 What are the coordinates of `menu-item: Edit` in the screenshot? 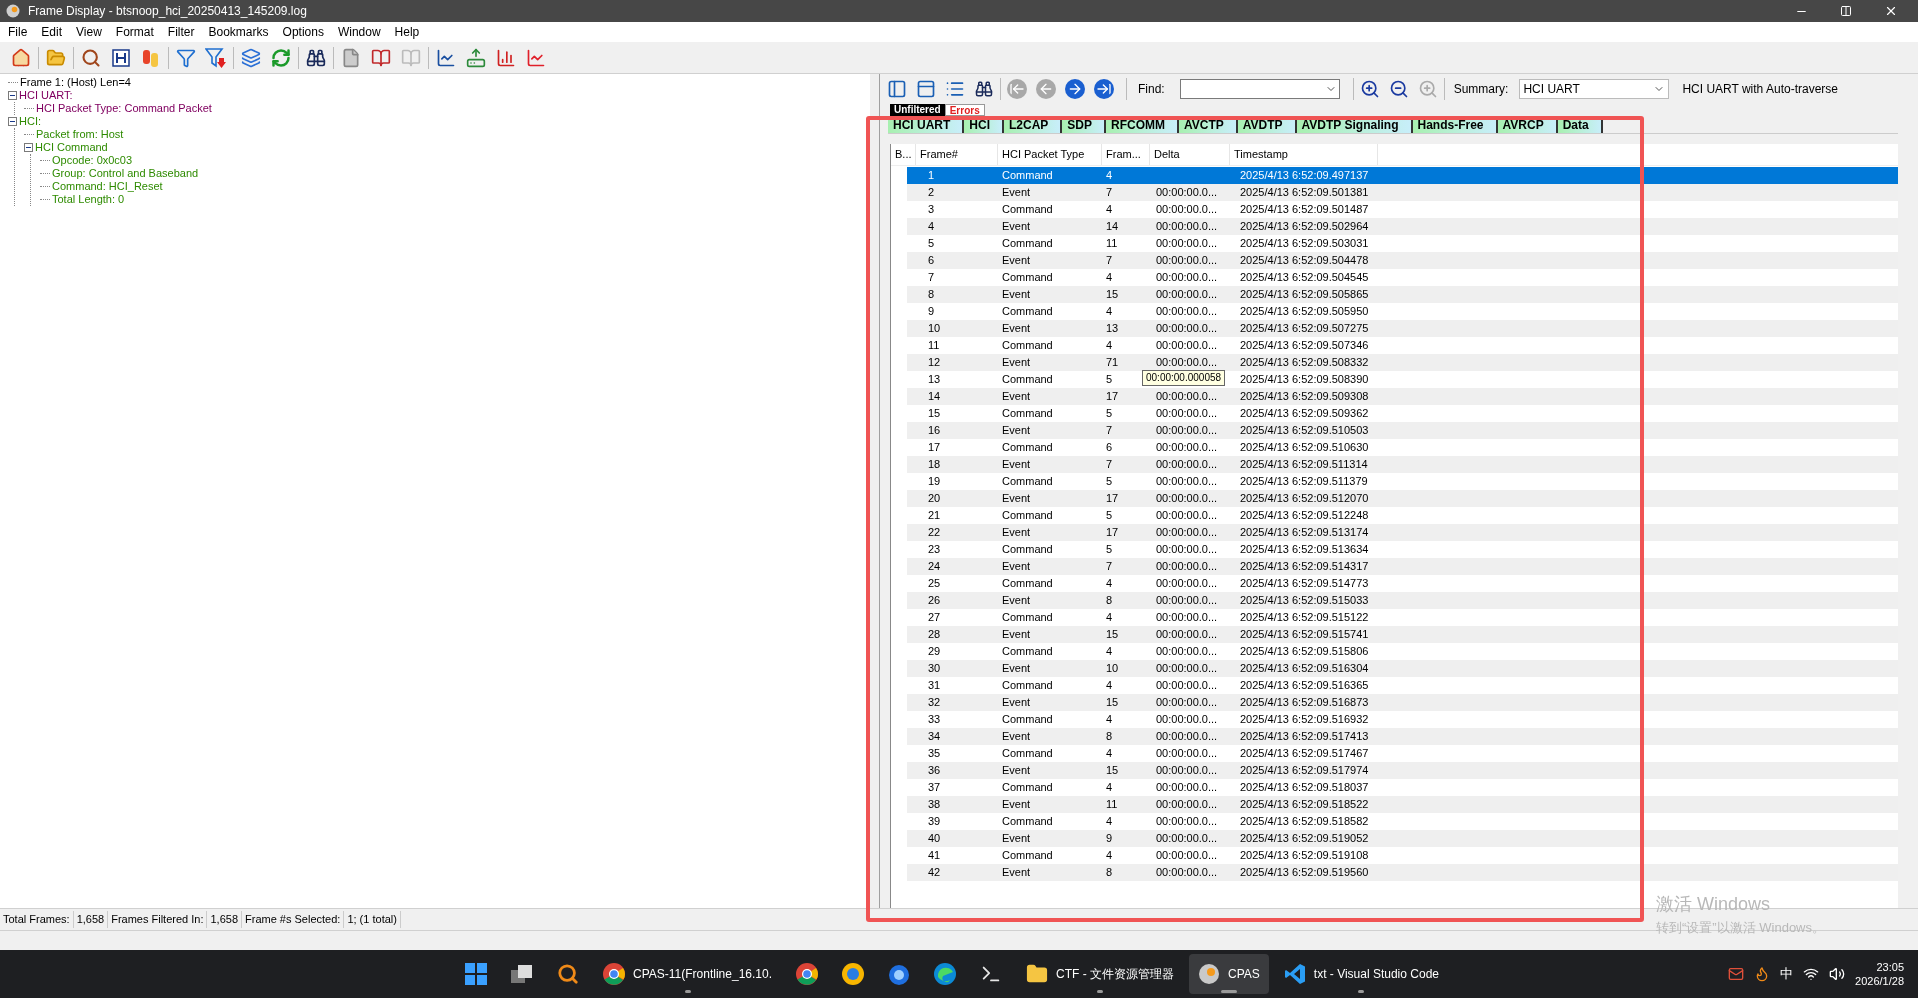 It's located at (52, 32).